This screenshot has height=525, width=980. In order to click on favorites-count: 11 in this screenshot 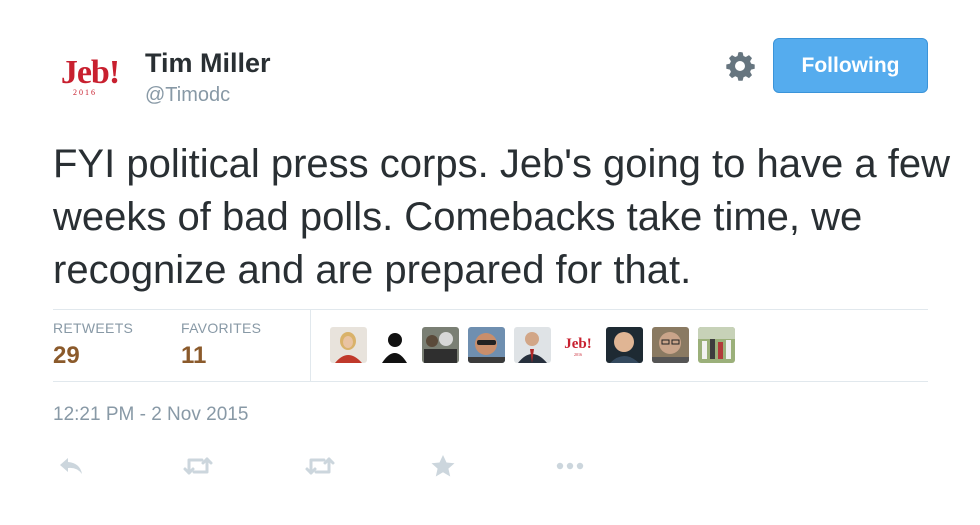, I will do `click(194, 355)`.